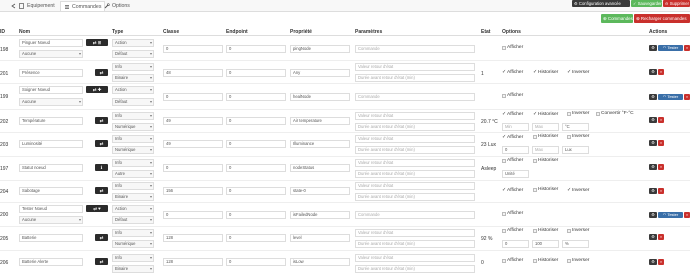 The image size is (690, 278). I want to click on min-input: 0, so click(515, 244).